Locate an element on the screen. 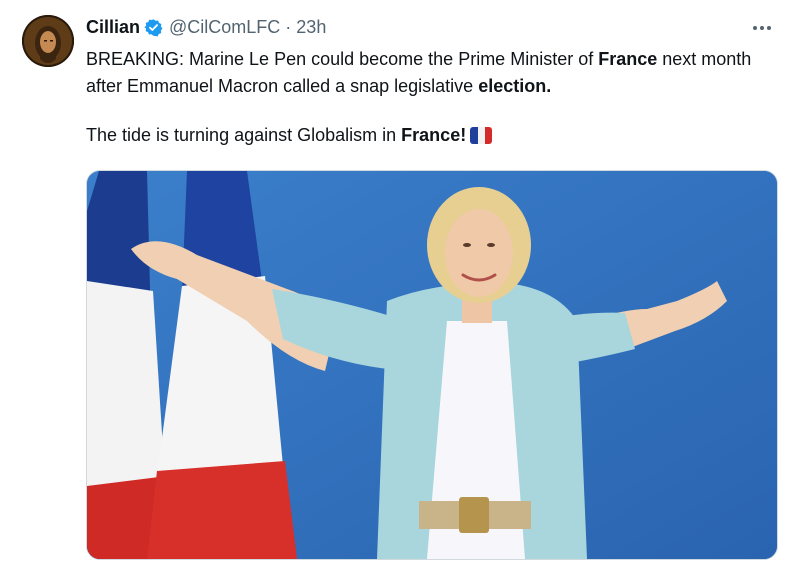 Image resolution: width=800 pixels, height=567 pixels. author-name: Cillian is located at coordinates (113, 27).